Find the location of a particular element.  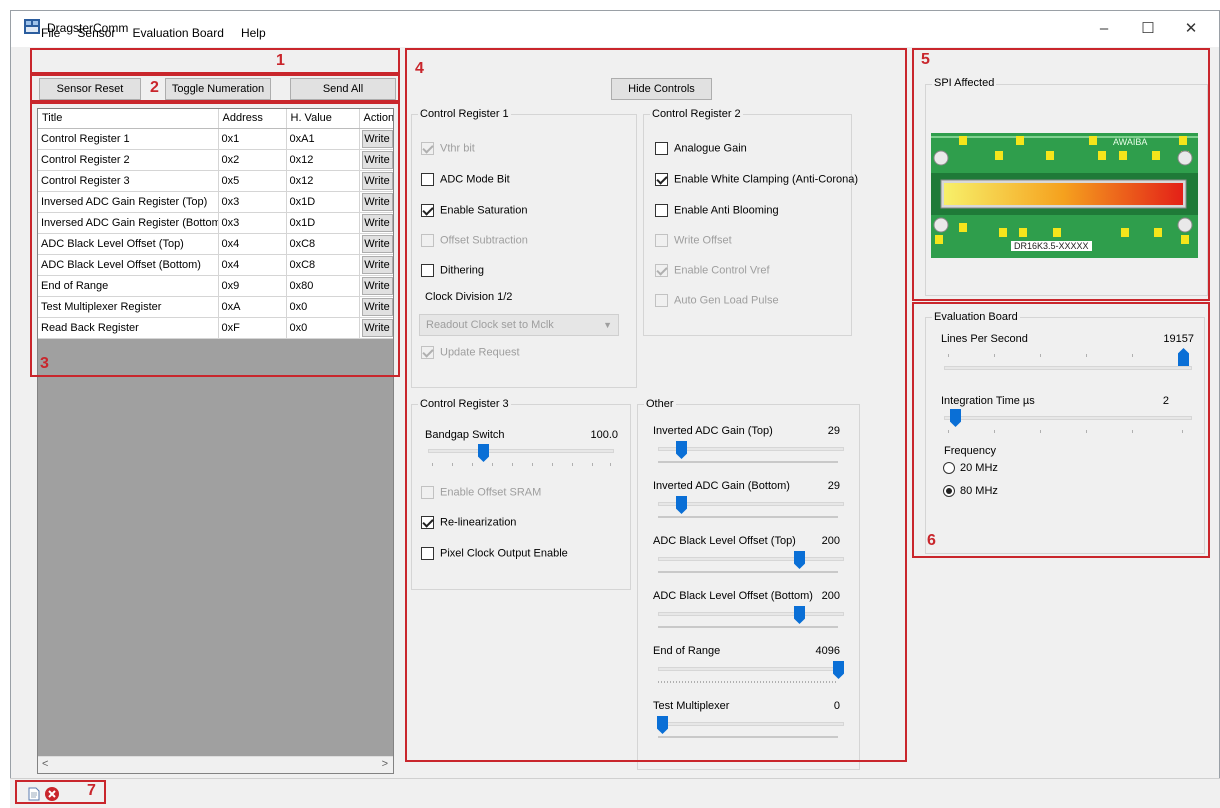

annotation-number: 1 is located at coordinates (280, 60).